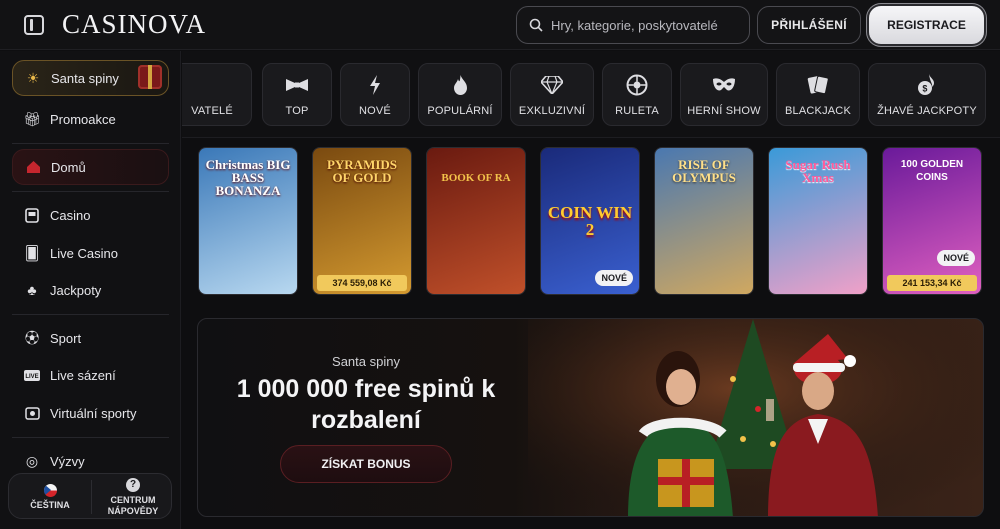 Image resolution: width=1000 pixels, height=529 pixels. What do you see at coordinates (476, 178) in the screenshot?
I see `game-title: BOOK OF RA` at bounding box center [476, 178].